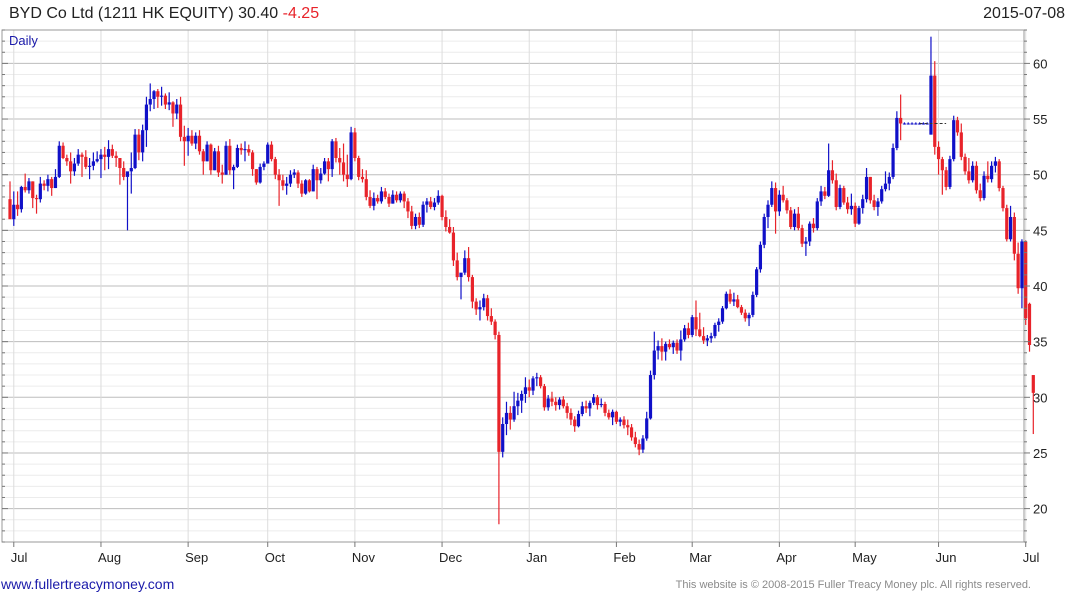 The width and height of the screenshot is (1075, 600). I want to click on x-tick-label: Jan, so click(536, 557).